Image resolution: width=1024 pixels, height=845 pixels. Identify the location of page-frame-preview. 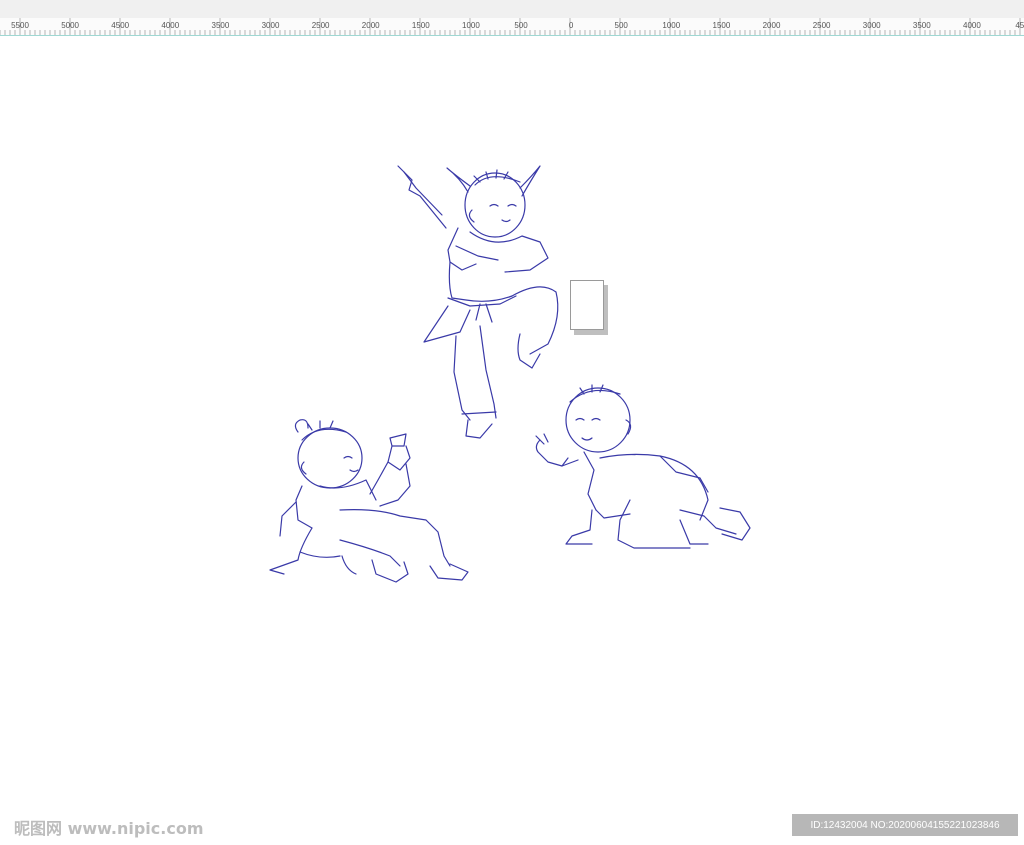
(589, 307).